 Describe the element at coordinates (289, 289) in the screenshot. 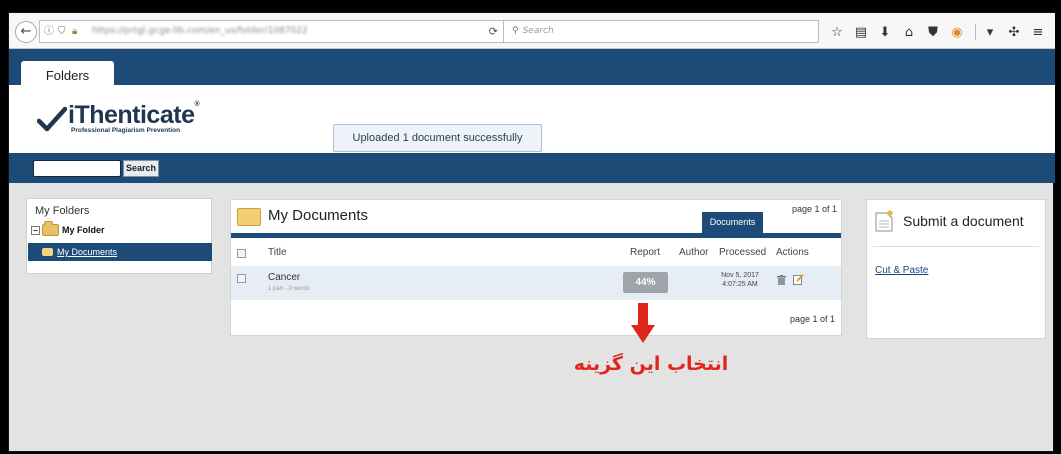

I see `document-subtitle: 1 part - 0 words` at that location.